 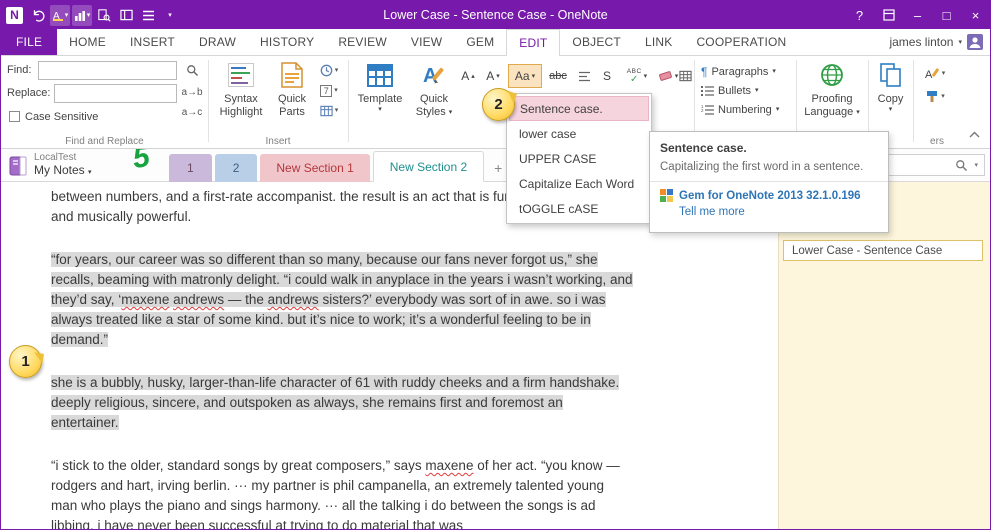 I want to click on chevron-up-icon, so click(x=974, y=134).